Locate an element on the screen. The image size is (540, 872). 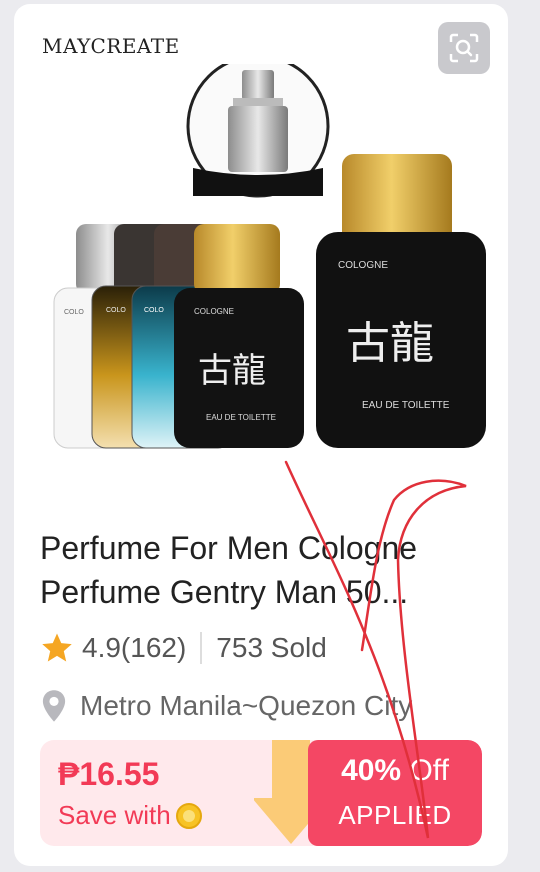
discount-badge: 40% Off APPLIED is located at coordinates (395, 793).